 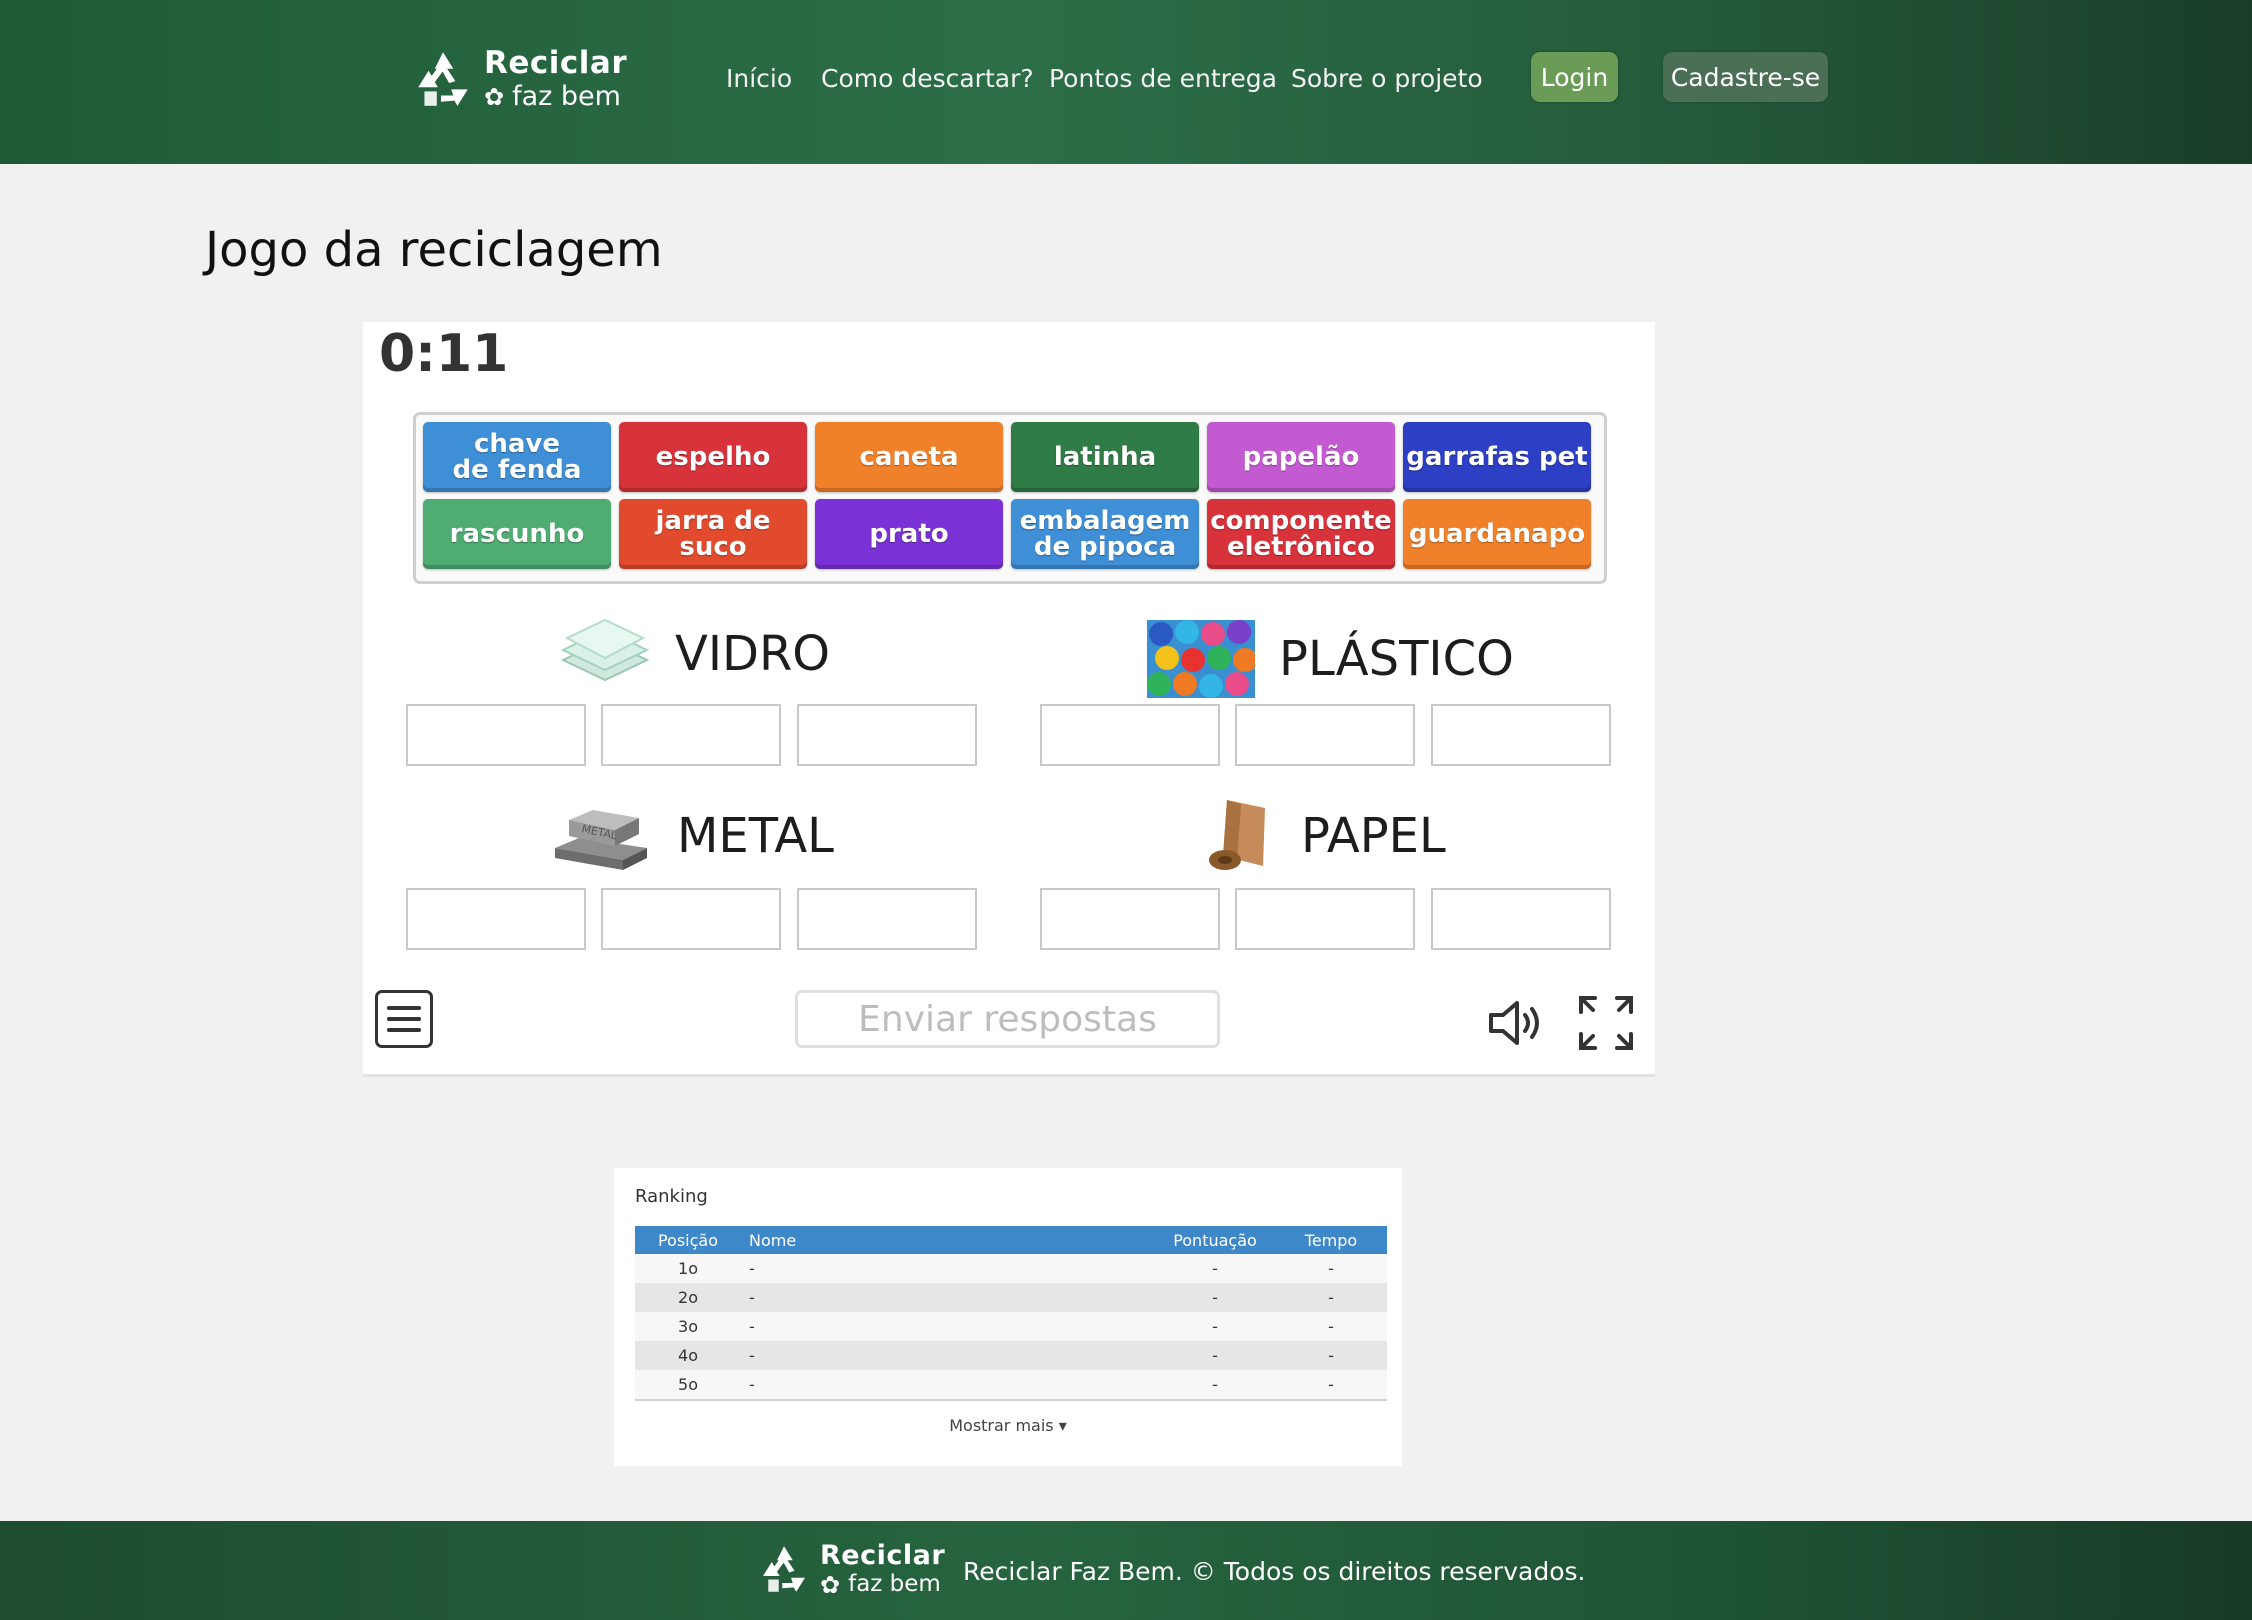 I want to click on tile-latinha: latinha, so click(x=1105, y=457).